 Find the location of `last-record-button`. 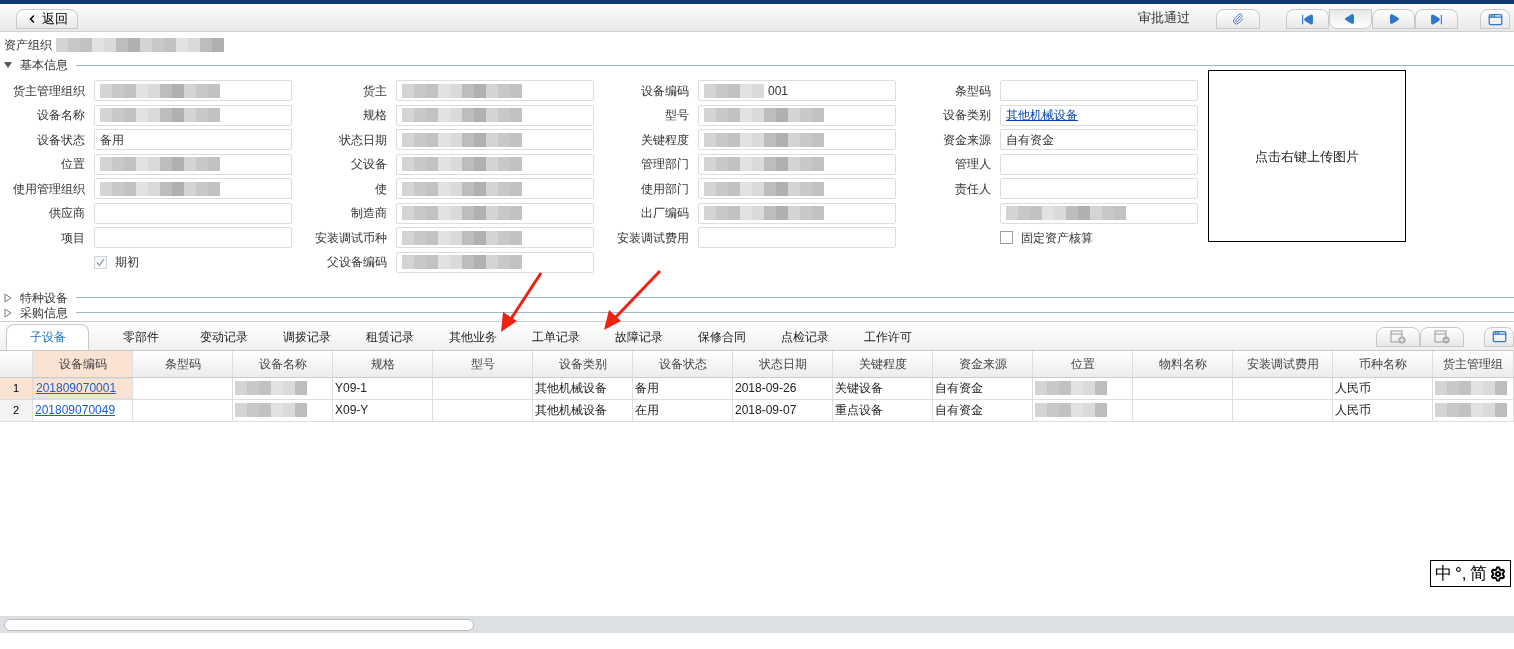

last-record-button is located at coordinates (1436, 19).